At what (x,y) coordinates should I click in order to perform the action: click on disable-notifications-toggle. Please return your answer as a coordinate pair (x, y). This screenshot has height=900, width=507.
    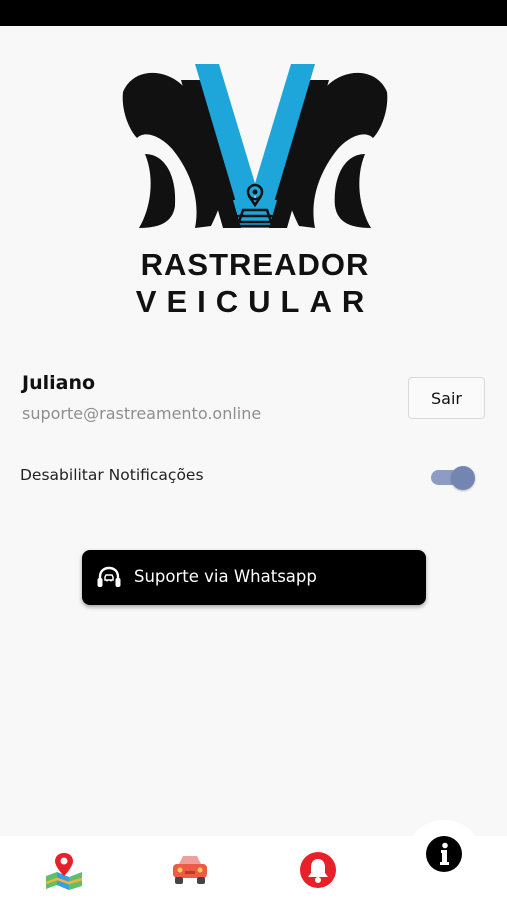
    Looking at the image, I should click on (453, 478).